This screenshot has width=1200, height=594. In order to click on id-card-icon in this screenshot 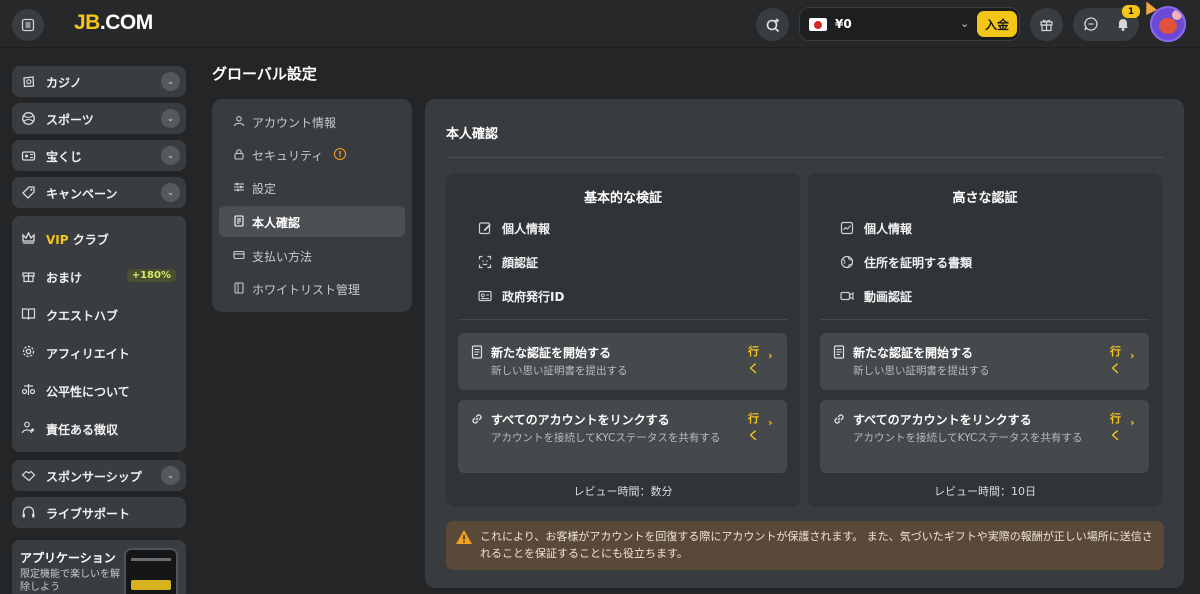, I will do `click(485, 296)`.